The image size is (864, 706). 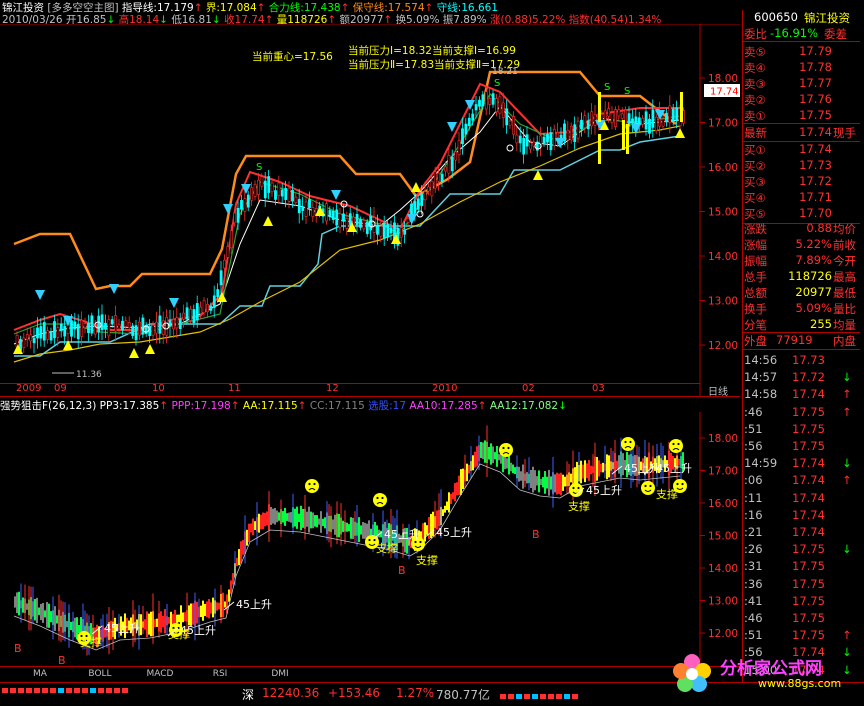 What do you see at coordinates (827, 18) in the screenshot?
I see `stock-name: 锦江投资` at bounding box center [827, 18].